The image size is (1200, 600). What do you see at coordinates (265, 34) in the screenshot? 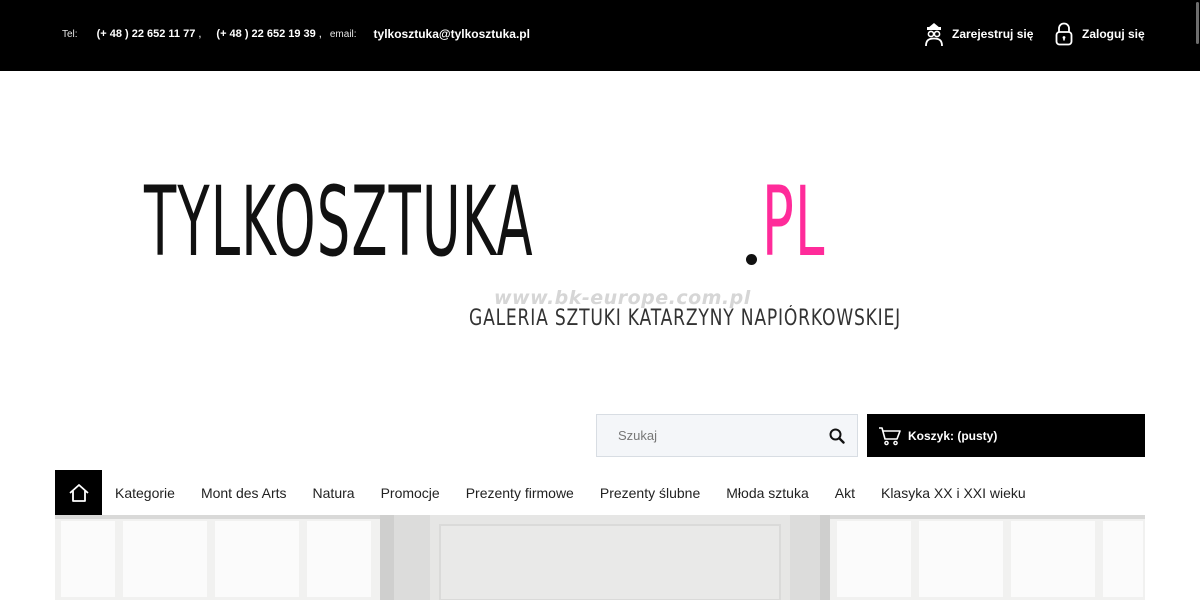
I see `phone-2: (+ 48 ) 22 652 19 39` at bounding box center [265, 34].